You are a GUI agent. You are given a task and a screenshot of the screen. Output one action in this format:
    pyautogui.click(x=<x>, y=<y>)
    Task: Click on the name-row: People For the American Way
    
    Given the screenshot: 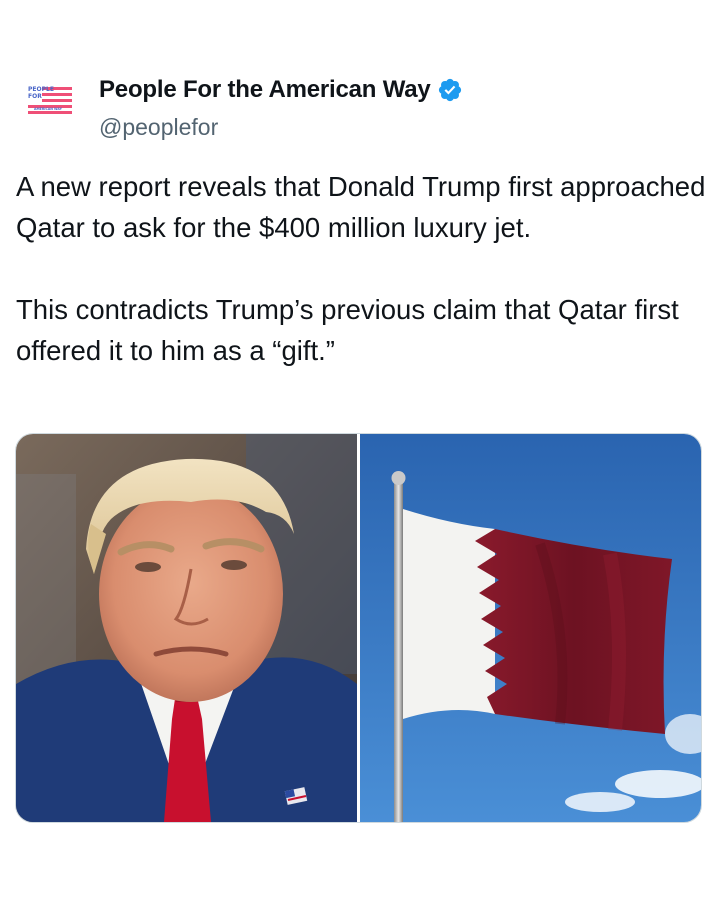 What is the action you would take?
    pyautogui.click(x=281, y=90)
    